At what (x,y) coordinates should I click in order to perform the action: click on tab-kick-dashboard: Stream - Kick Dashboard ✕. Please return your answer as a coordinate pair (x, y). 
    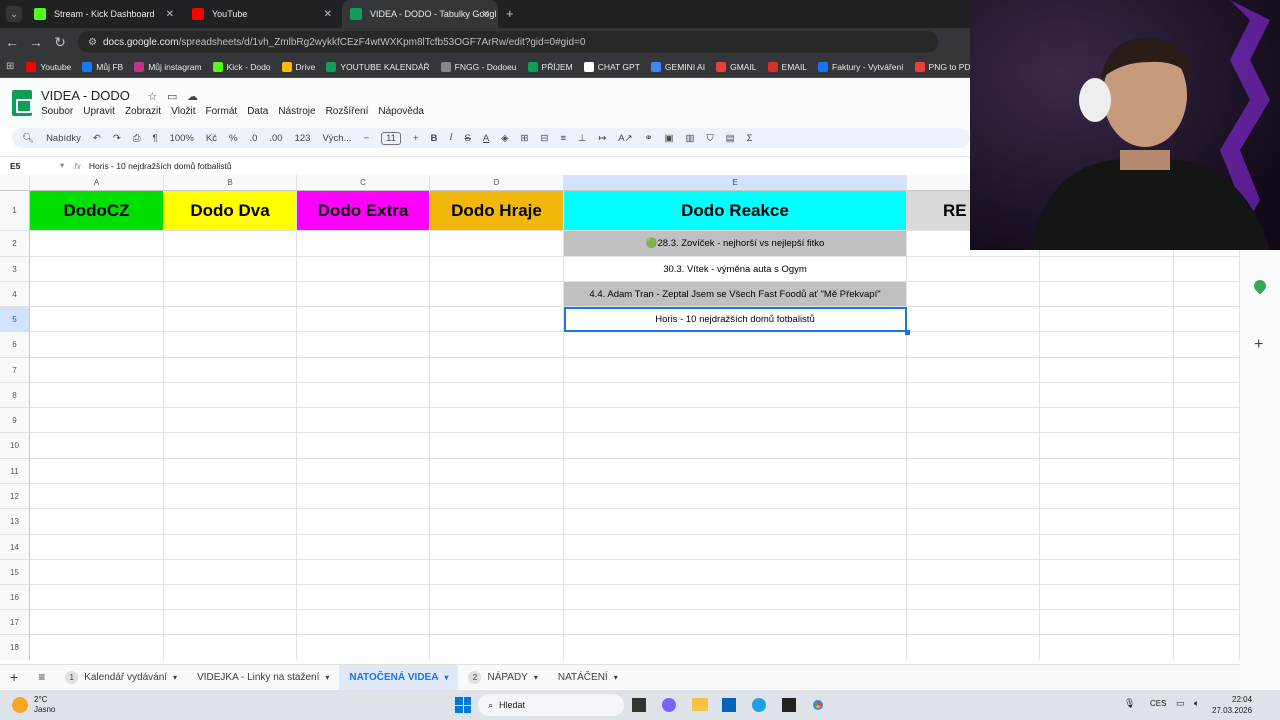
    Looking at the image, I should click on (104, 14).